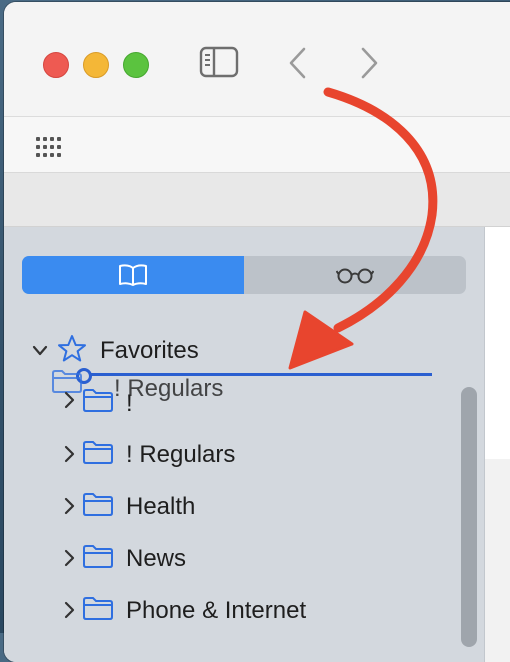  I want to click on page-content, so click(497, 343).